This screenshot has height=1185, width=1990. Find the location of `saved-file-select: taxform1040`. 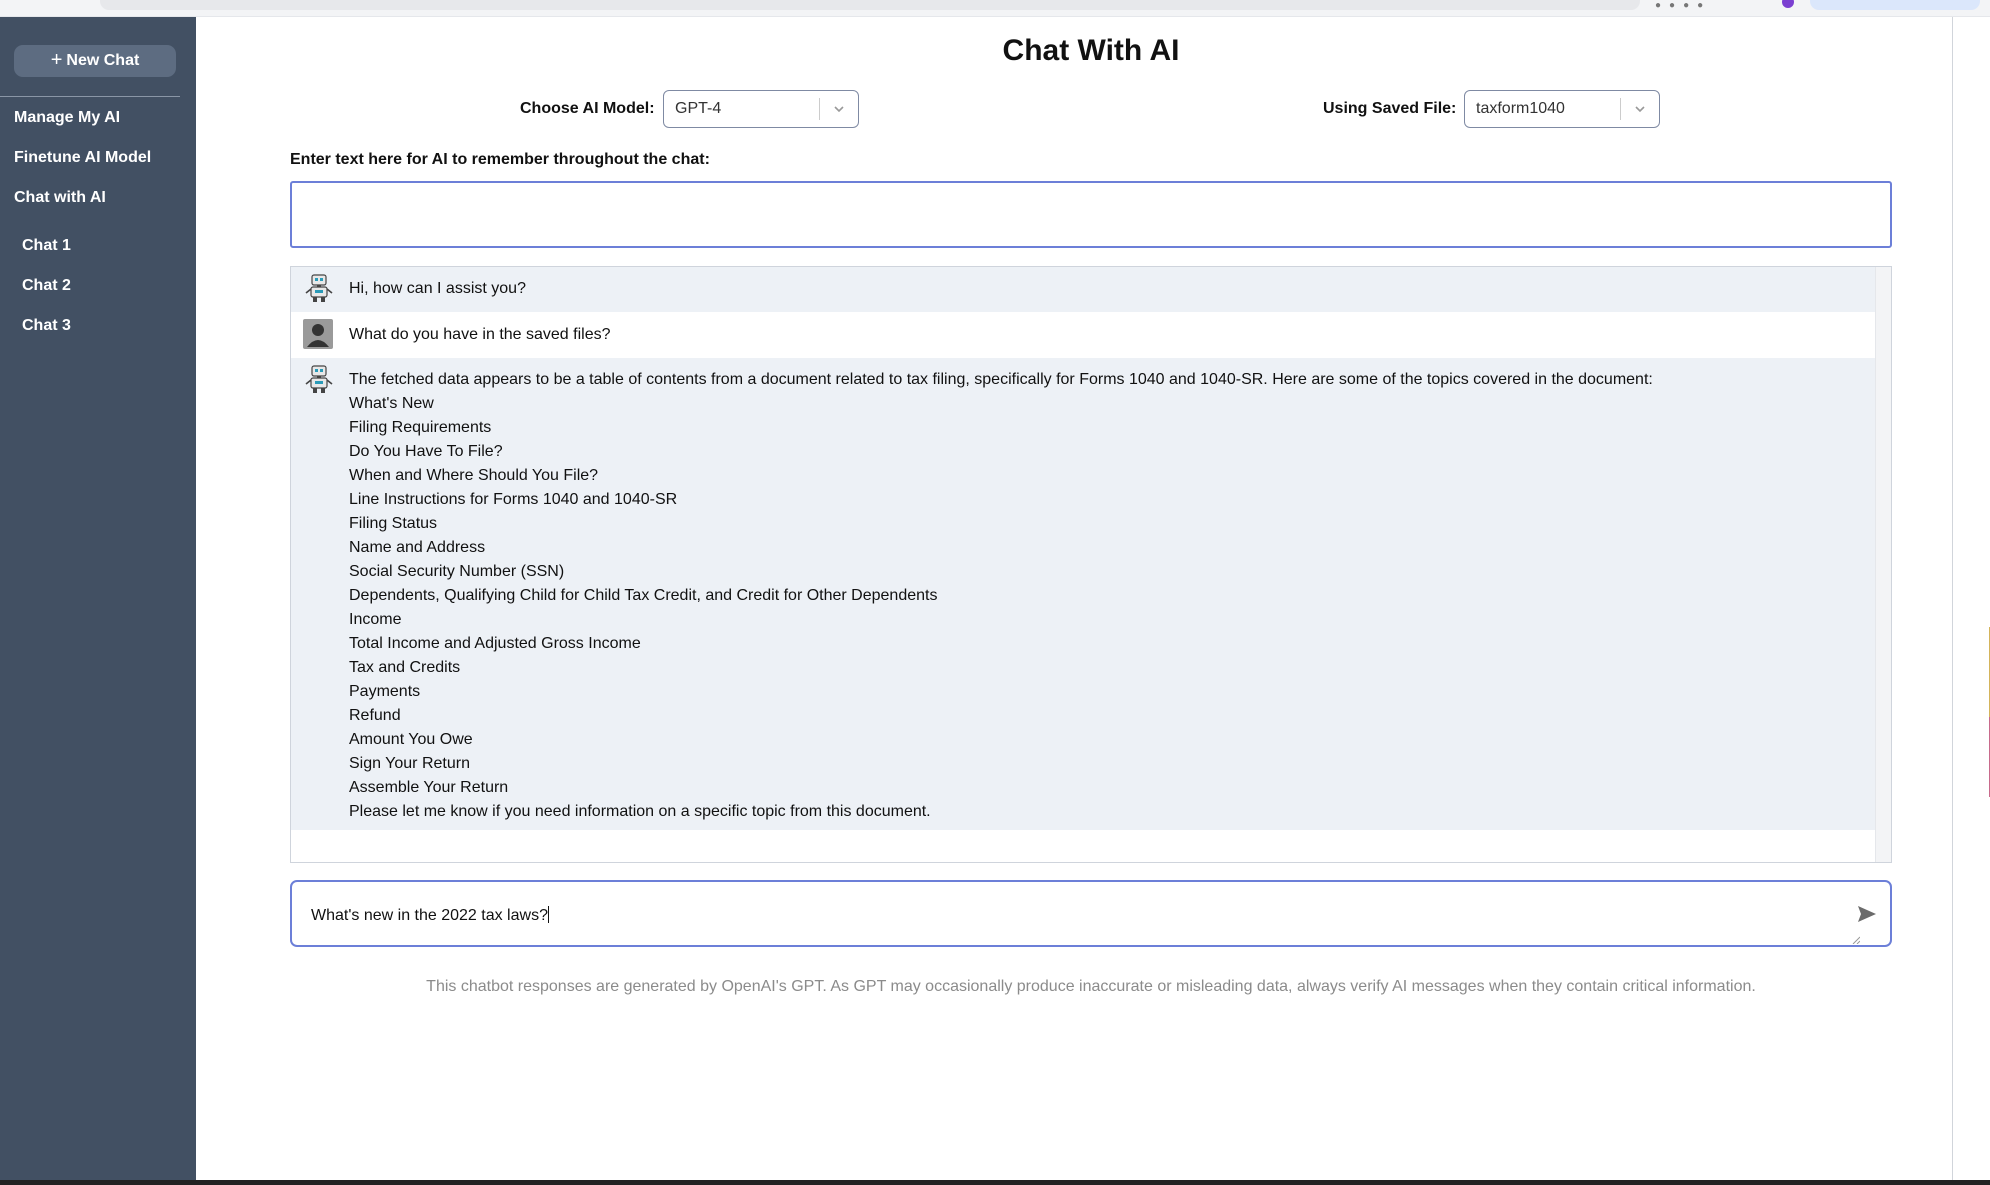

saved-file-select: taxform1040 is located at coordinates (1562, 109).